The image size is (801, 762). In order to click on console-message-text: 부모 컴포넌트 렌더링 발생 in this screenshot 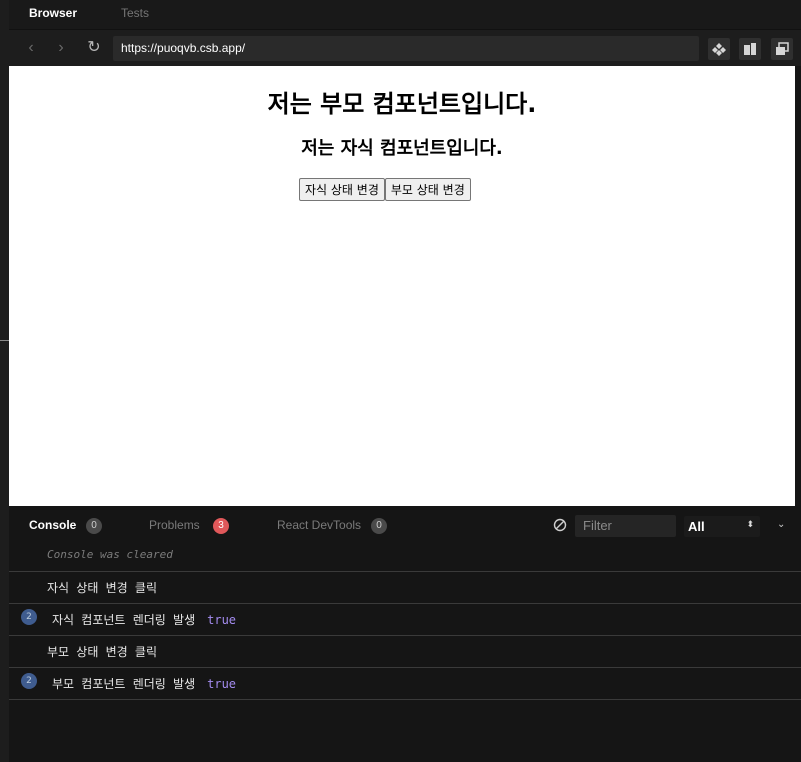, I will do `click(124, 684)`.